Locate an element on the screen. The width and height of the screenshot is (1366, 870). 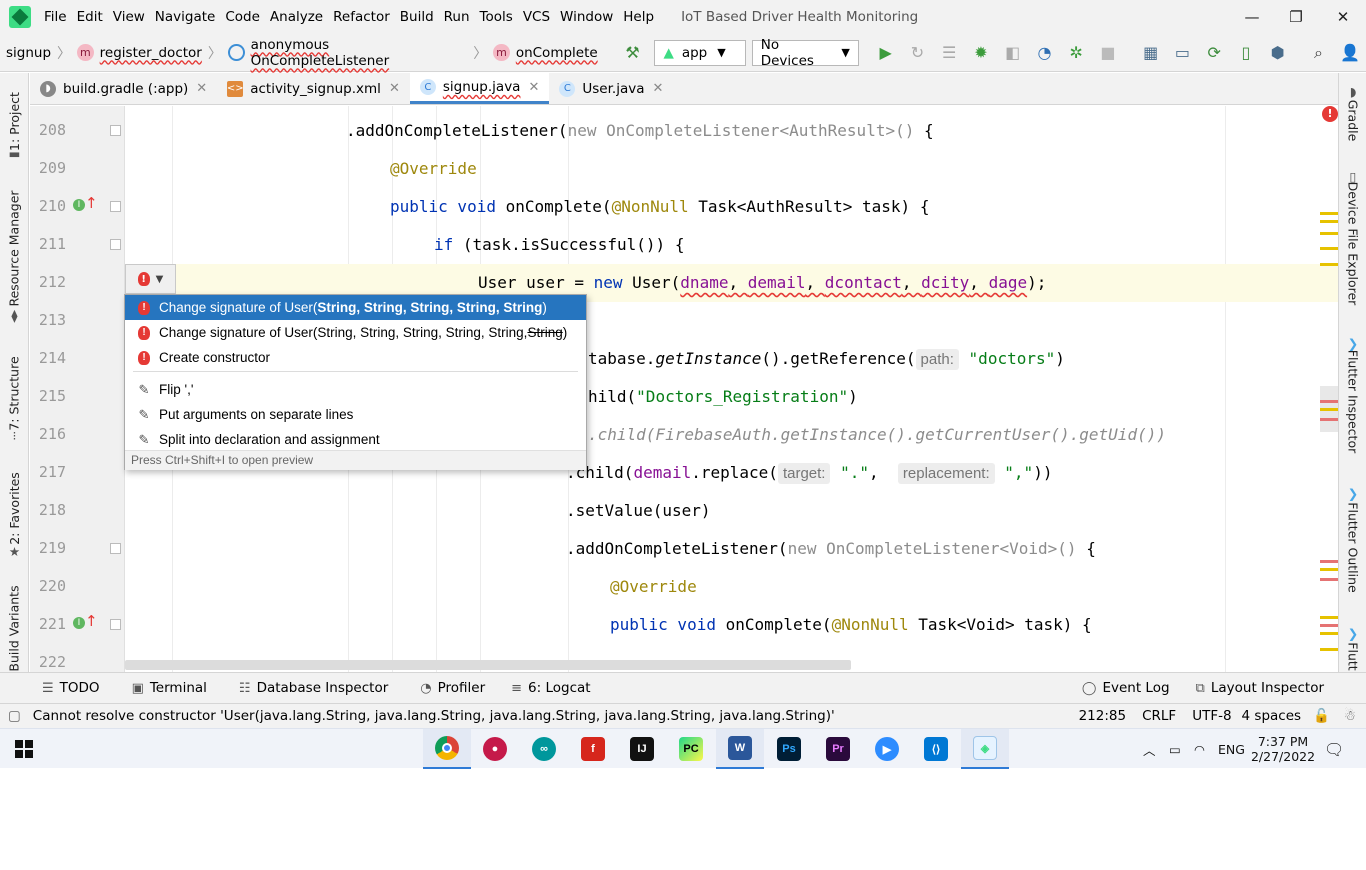
project-structure-icon: ▦ is located at coordinates (1151, 53).